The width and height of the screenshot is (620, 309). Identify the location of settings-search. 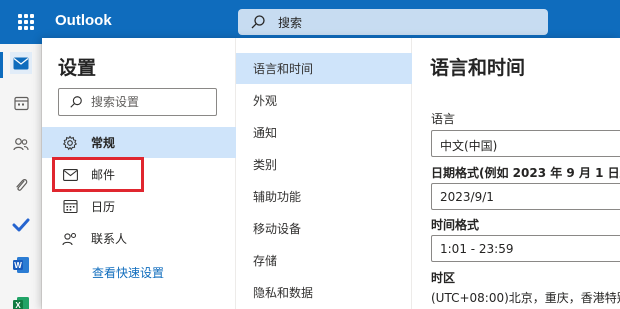
(137, 102).